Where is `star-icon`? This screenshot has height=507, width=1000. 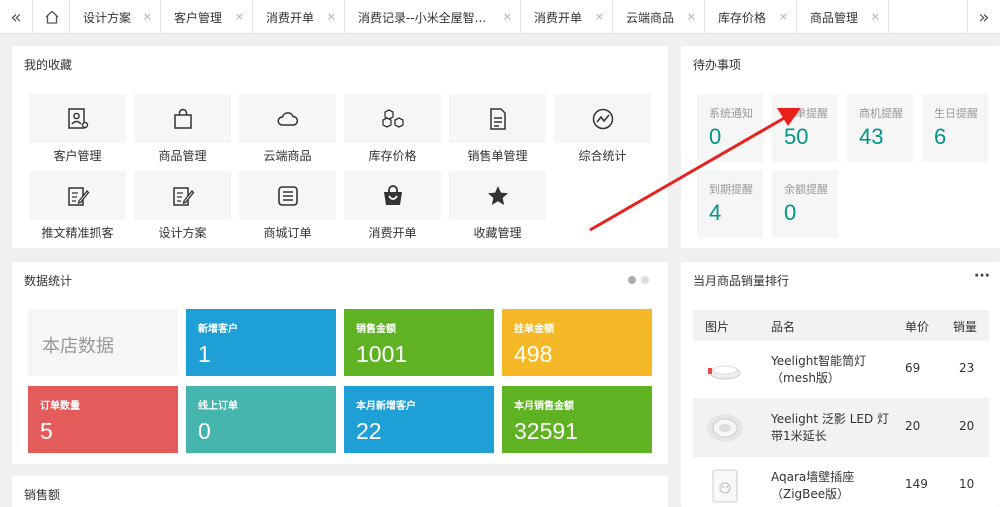 star-icon is located at coordinates (497, 195).